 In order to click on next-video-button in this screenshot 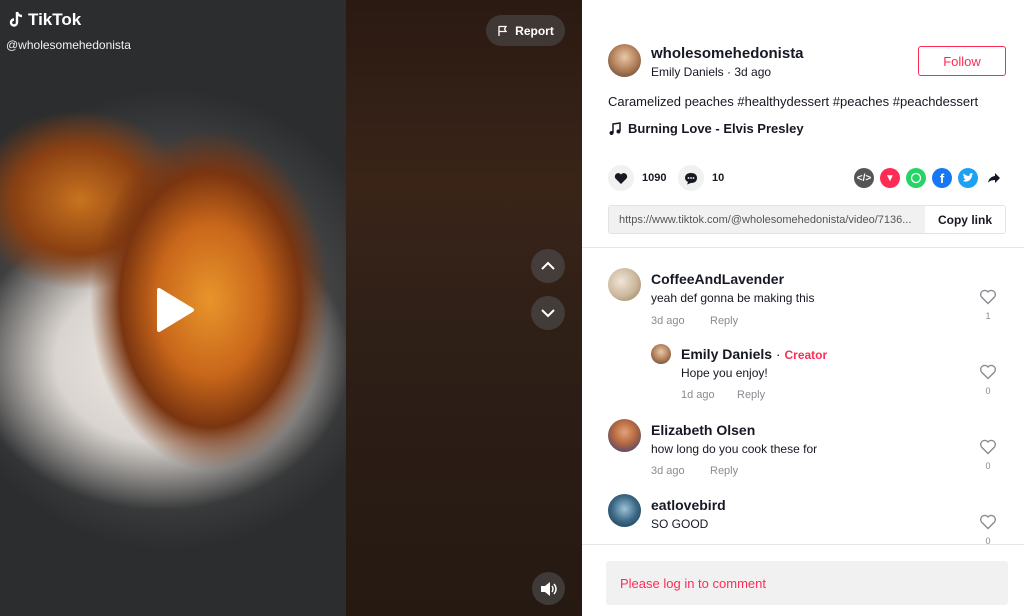, I will do `click(548, 313)`.